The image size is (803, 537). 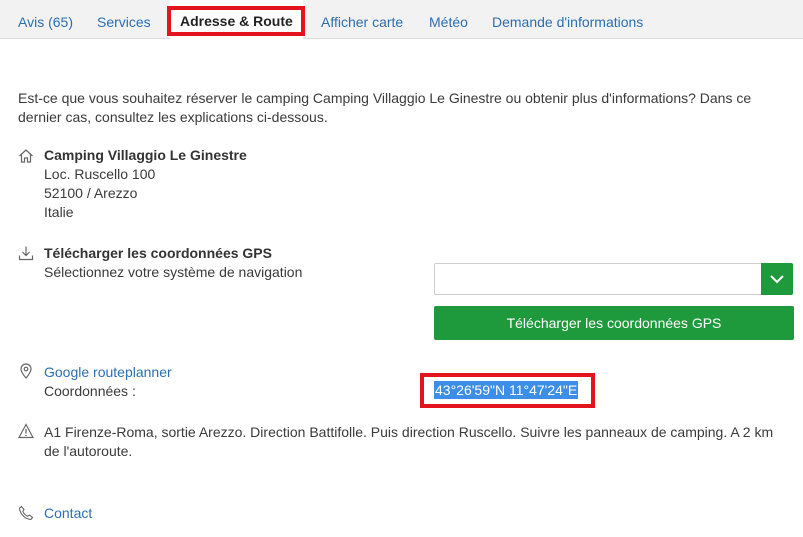 What do you see at coordinates (26, 253) in the screenshot?
I see `download-icon` at bounding box center [26, 253].